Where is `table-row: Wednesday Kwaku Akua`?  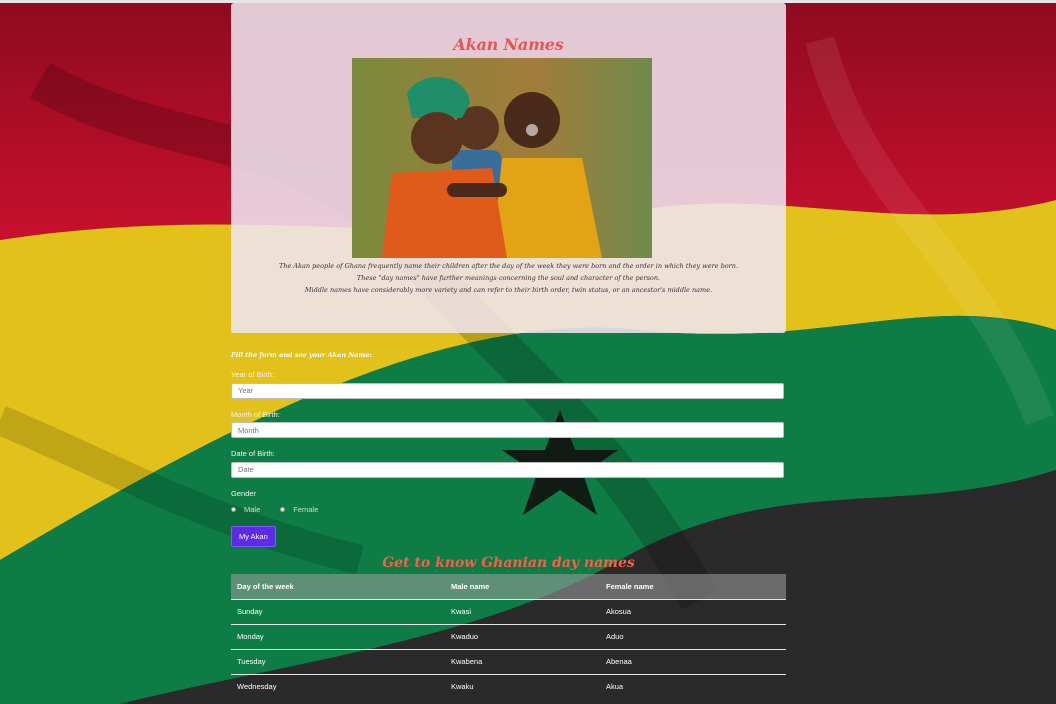
table-row: Wednesday Kwaku Akua is located at coordinates (508, 686).